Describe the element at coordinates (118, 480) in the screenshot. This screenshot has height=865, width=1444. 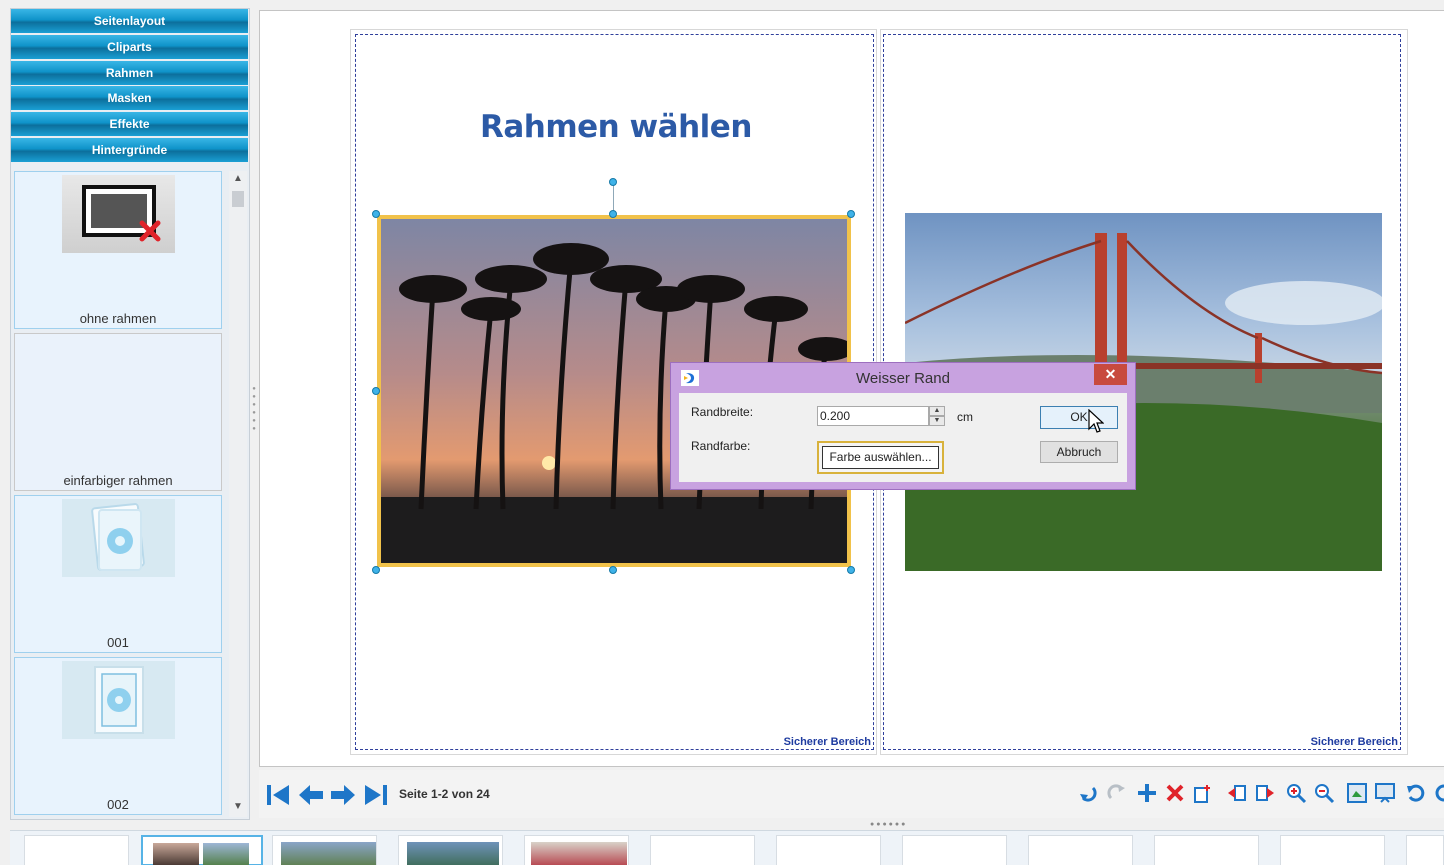
I see `frame-label: einfarbiger rahmen` at that location.